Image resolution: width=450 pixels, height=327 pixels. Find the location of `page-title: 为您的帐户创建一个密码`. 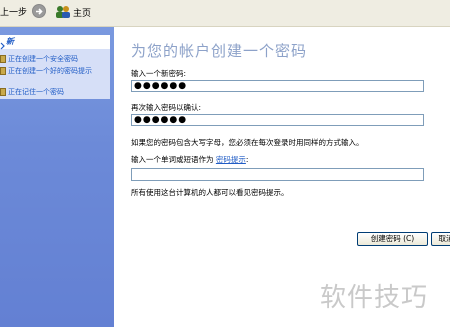

page-title: 为您的帐户创建一个密码 is located at coordinates (219, 51).